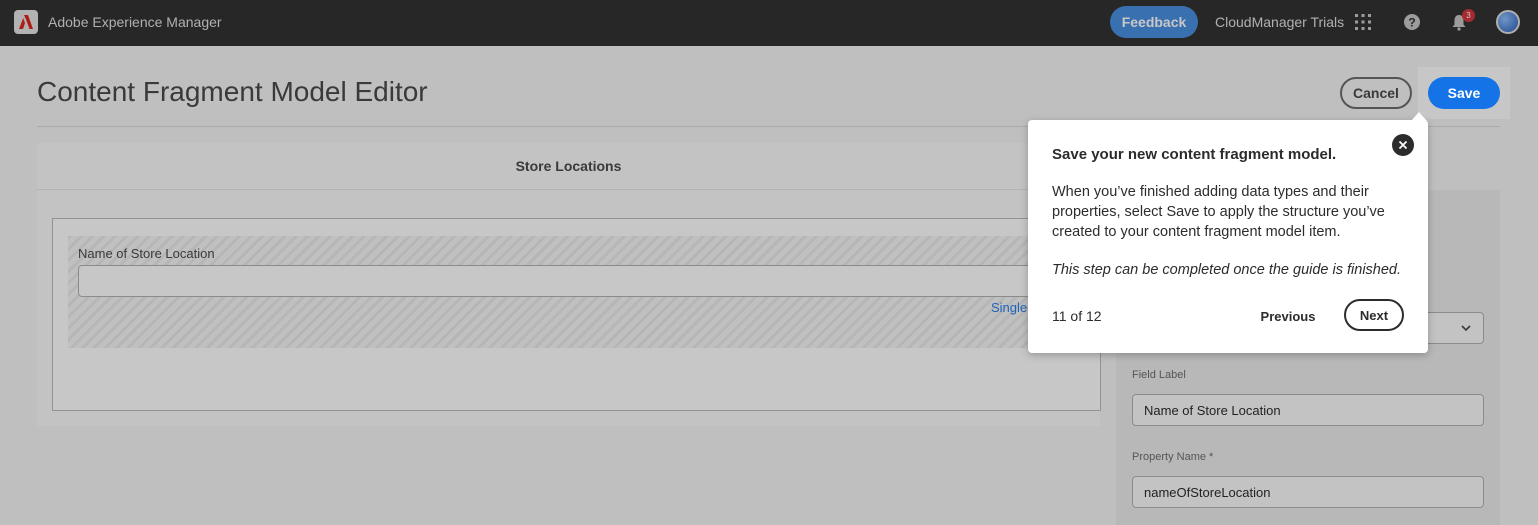 The width and height of the screenshot is (1538, 525). What do you see at coordinates (26, 22) in the screenshot?
I see `adobe-logo-icon` at bounding box center [26, 22].